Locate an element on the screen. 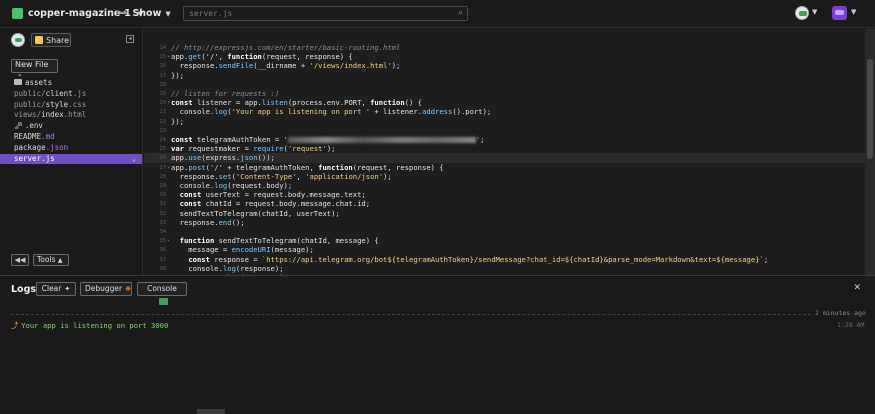 This screenshot has width=875, height=414. bottom-strip is located at coordinates (211, 411).